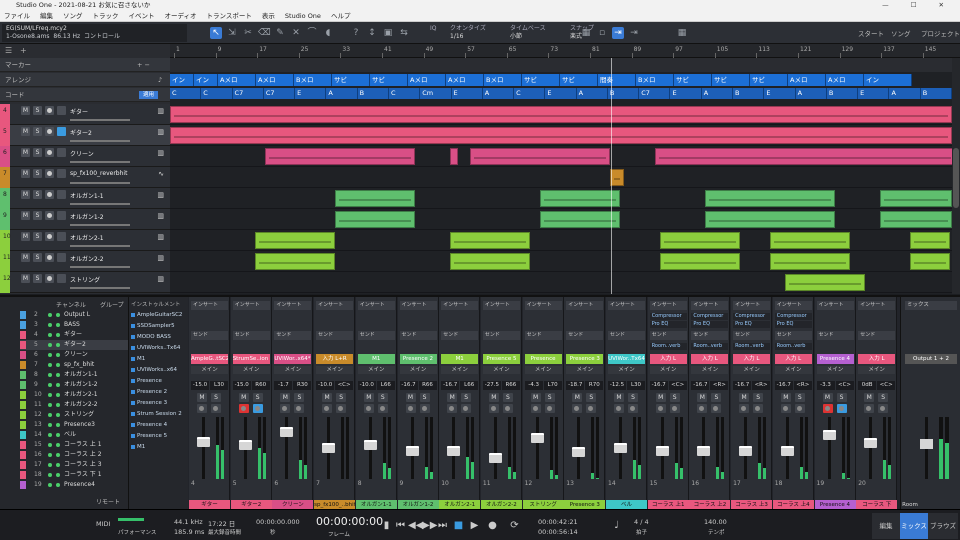 The image size is (960, 540). Describe the element at coordinates (278, 522) in the screenshot. I see `time-seconds: 00:00:00.000` at that location.